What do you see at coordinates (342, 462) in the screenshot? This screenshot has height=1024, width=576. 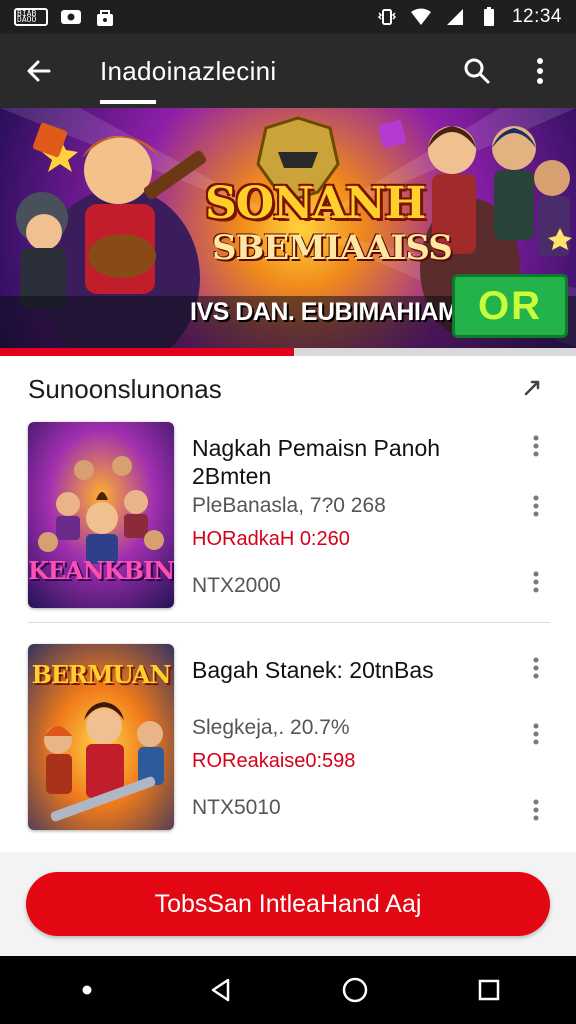 I see `product-title: Nagkah Pemaisn Panoh 2Bmten` at bounding box center [342, 462].